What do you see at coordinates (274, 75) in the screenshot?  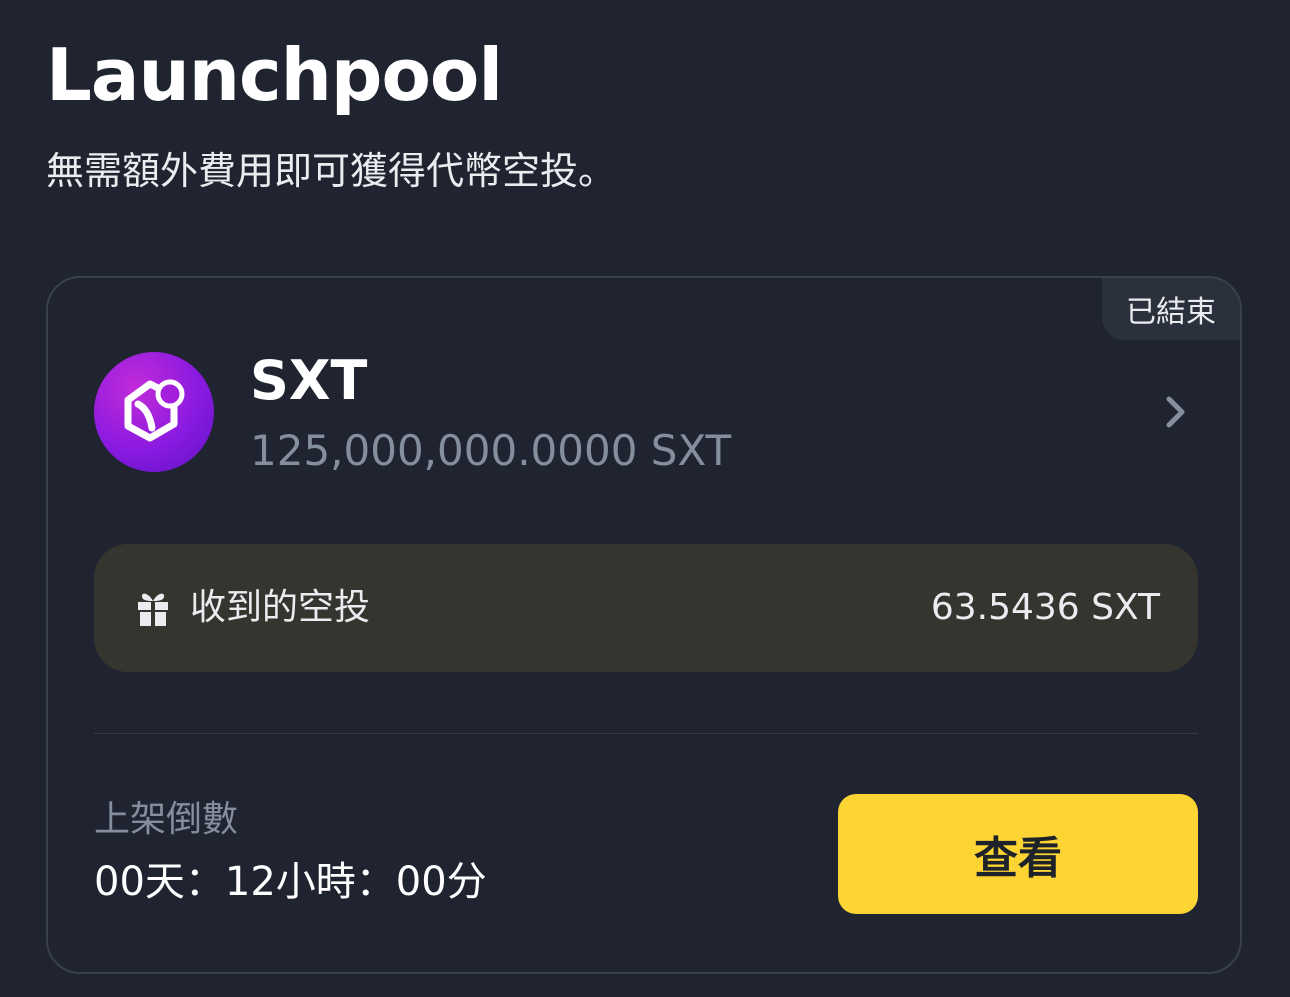 I see `page-title: Launchpool` at bounding box center [274, 75].